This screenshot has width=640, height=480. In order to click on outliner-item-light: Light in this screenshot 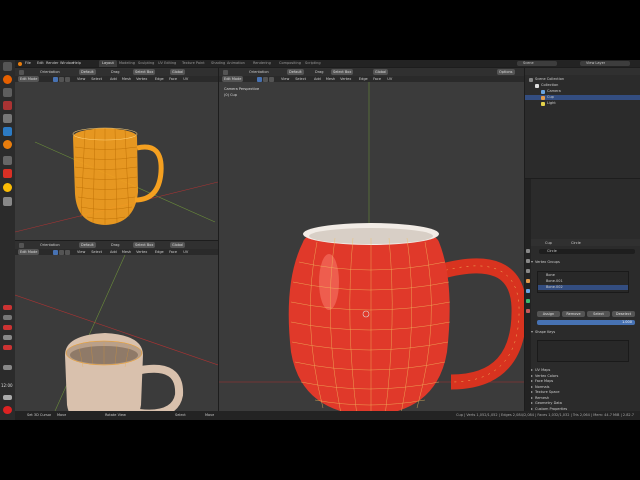, I will do `click(582, 103)`.